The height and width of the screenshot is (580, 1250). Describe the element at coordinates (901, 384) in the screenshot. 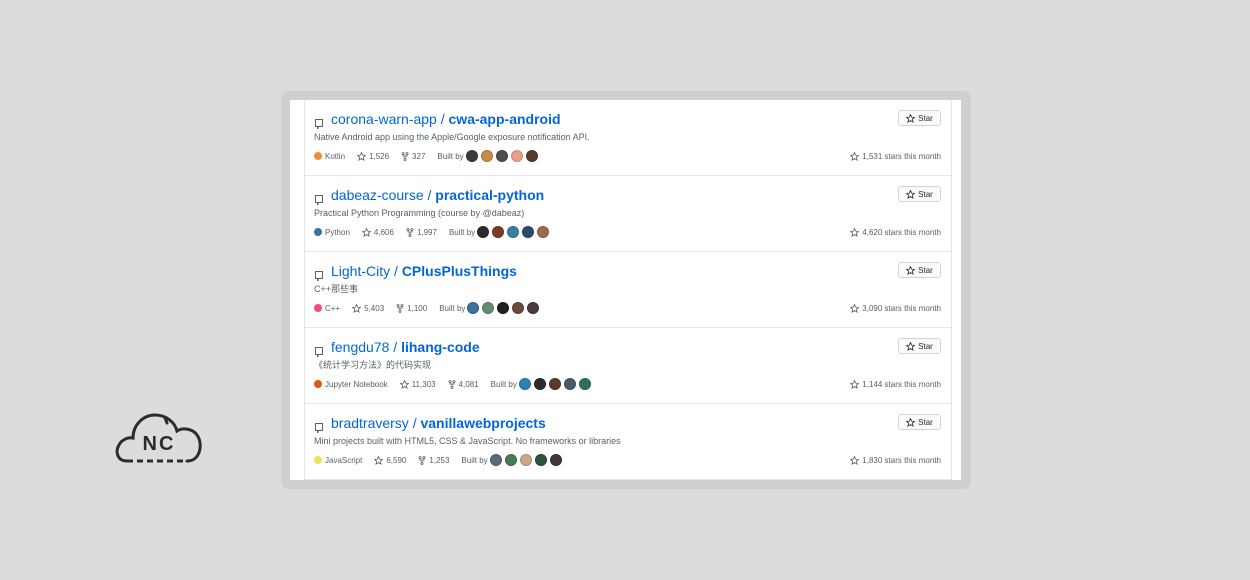

I see `stars-this-month-text: 1,144 stars this month` at that location.